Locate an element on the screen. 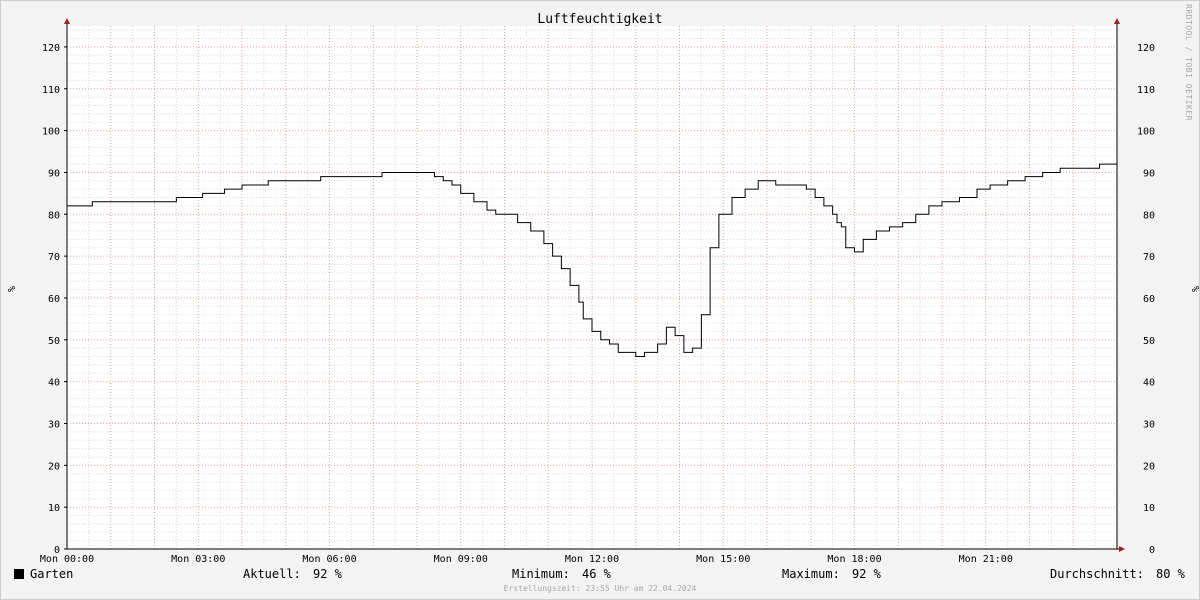  y-axis-label-right: % is located at coordinates (1194, 289).